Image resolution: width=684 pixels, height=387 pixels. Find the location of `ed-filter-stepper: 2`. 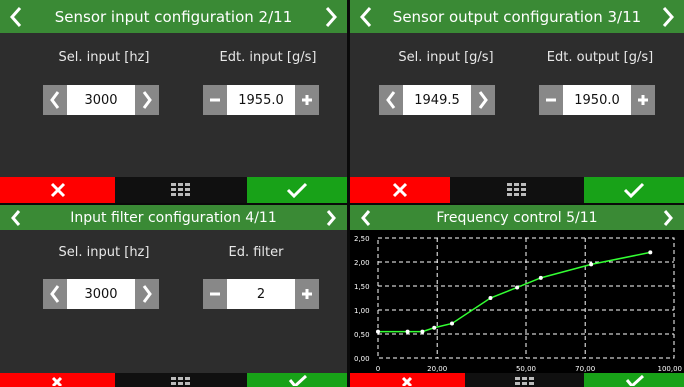

ed-filter-stepper: 2 is located at coordinates (261, 294).